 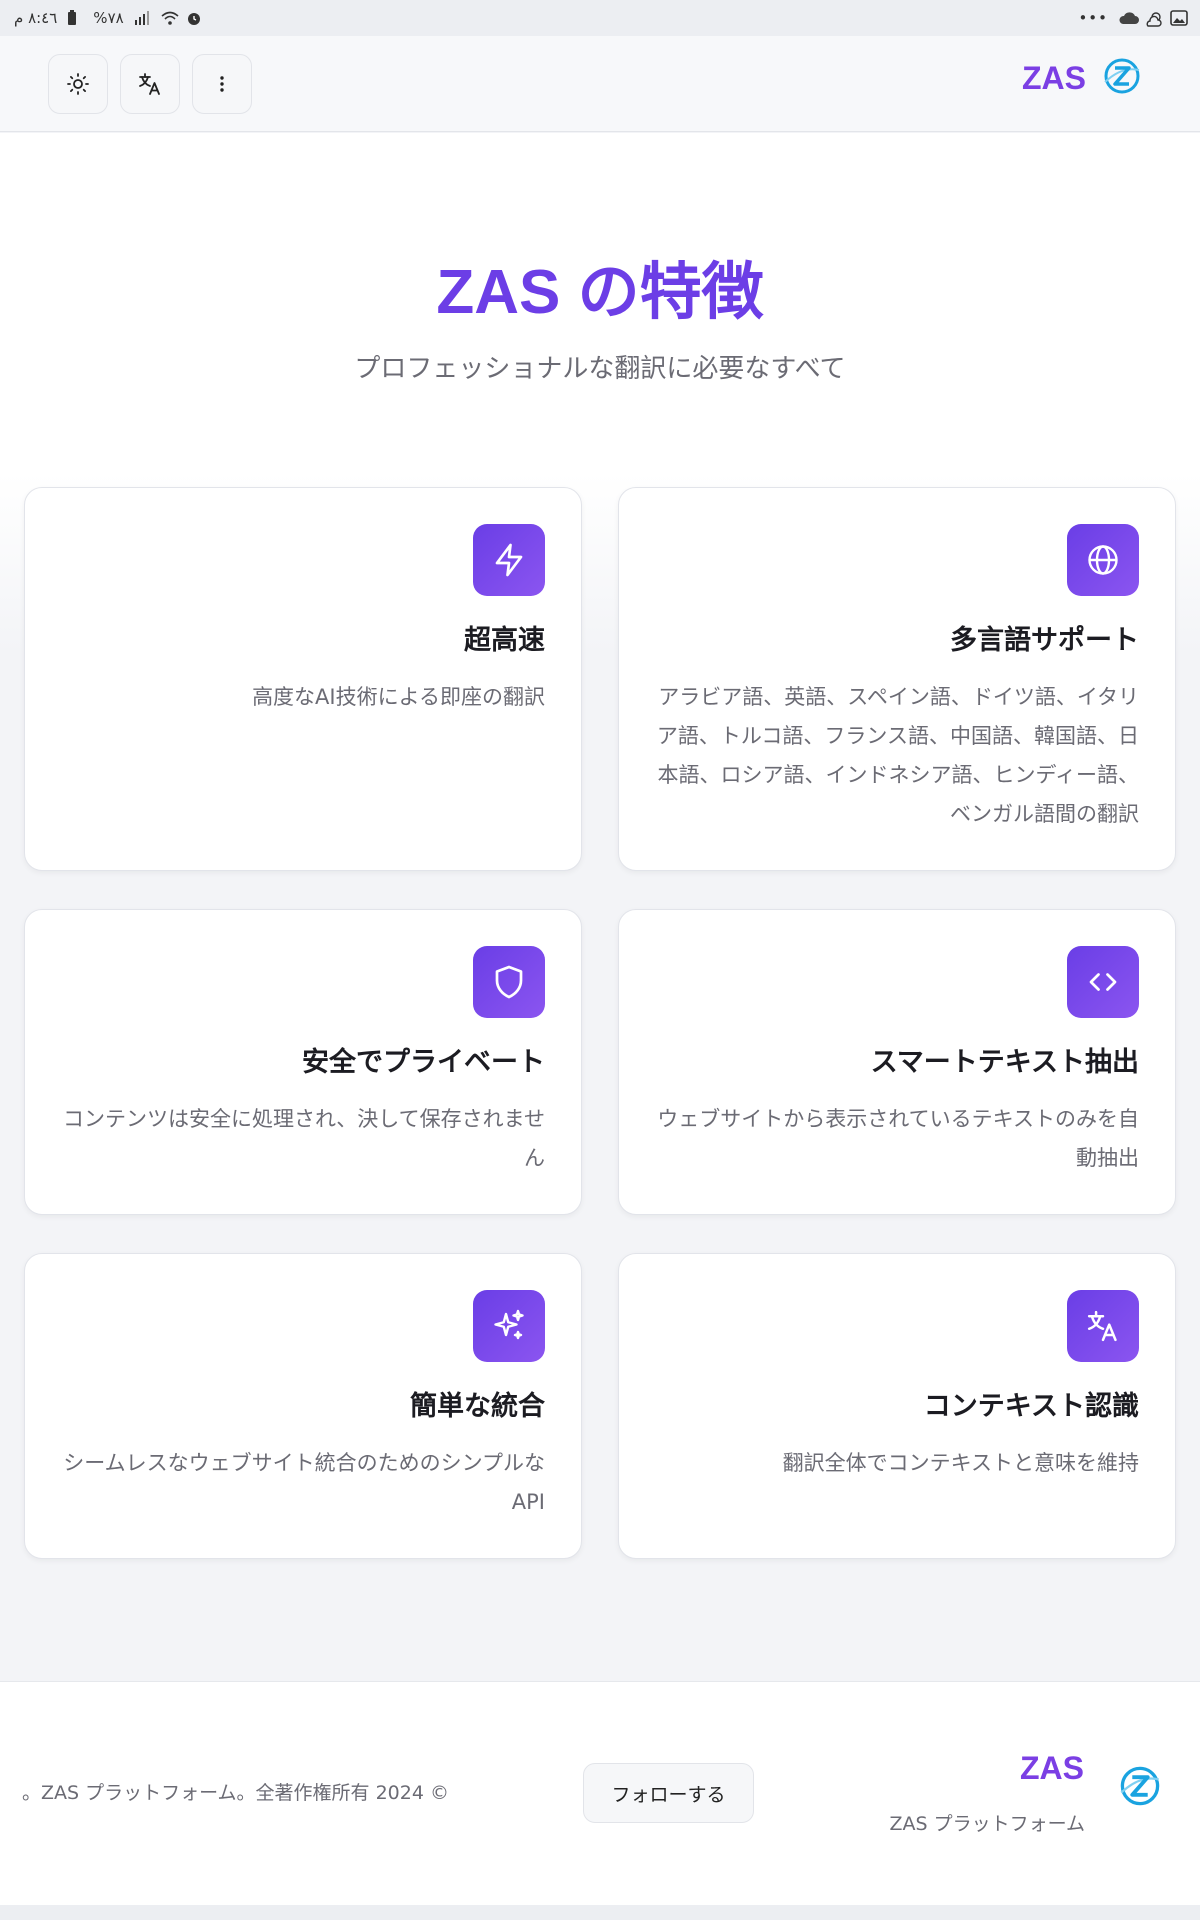 I want to click on globe-icon, so click(x=1103, y=560).